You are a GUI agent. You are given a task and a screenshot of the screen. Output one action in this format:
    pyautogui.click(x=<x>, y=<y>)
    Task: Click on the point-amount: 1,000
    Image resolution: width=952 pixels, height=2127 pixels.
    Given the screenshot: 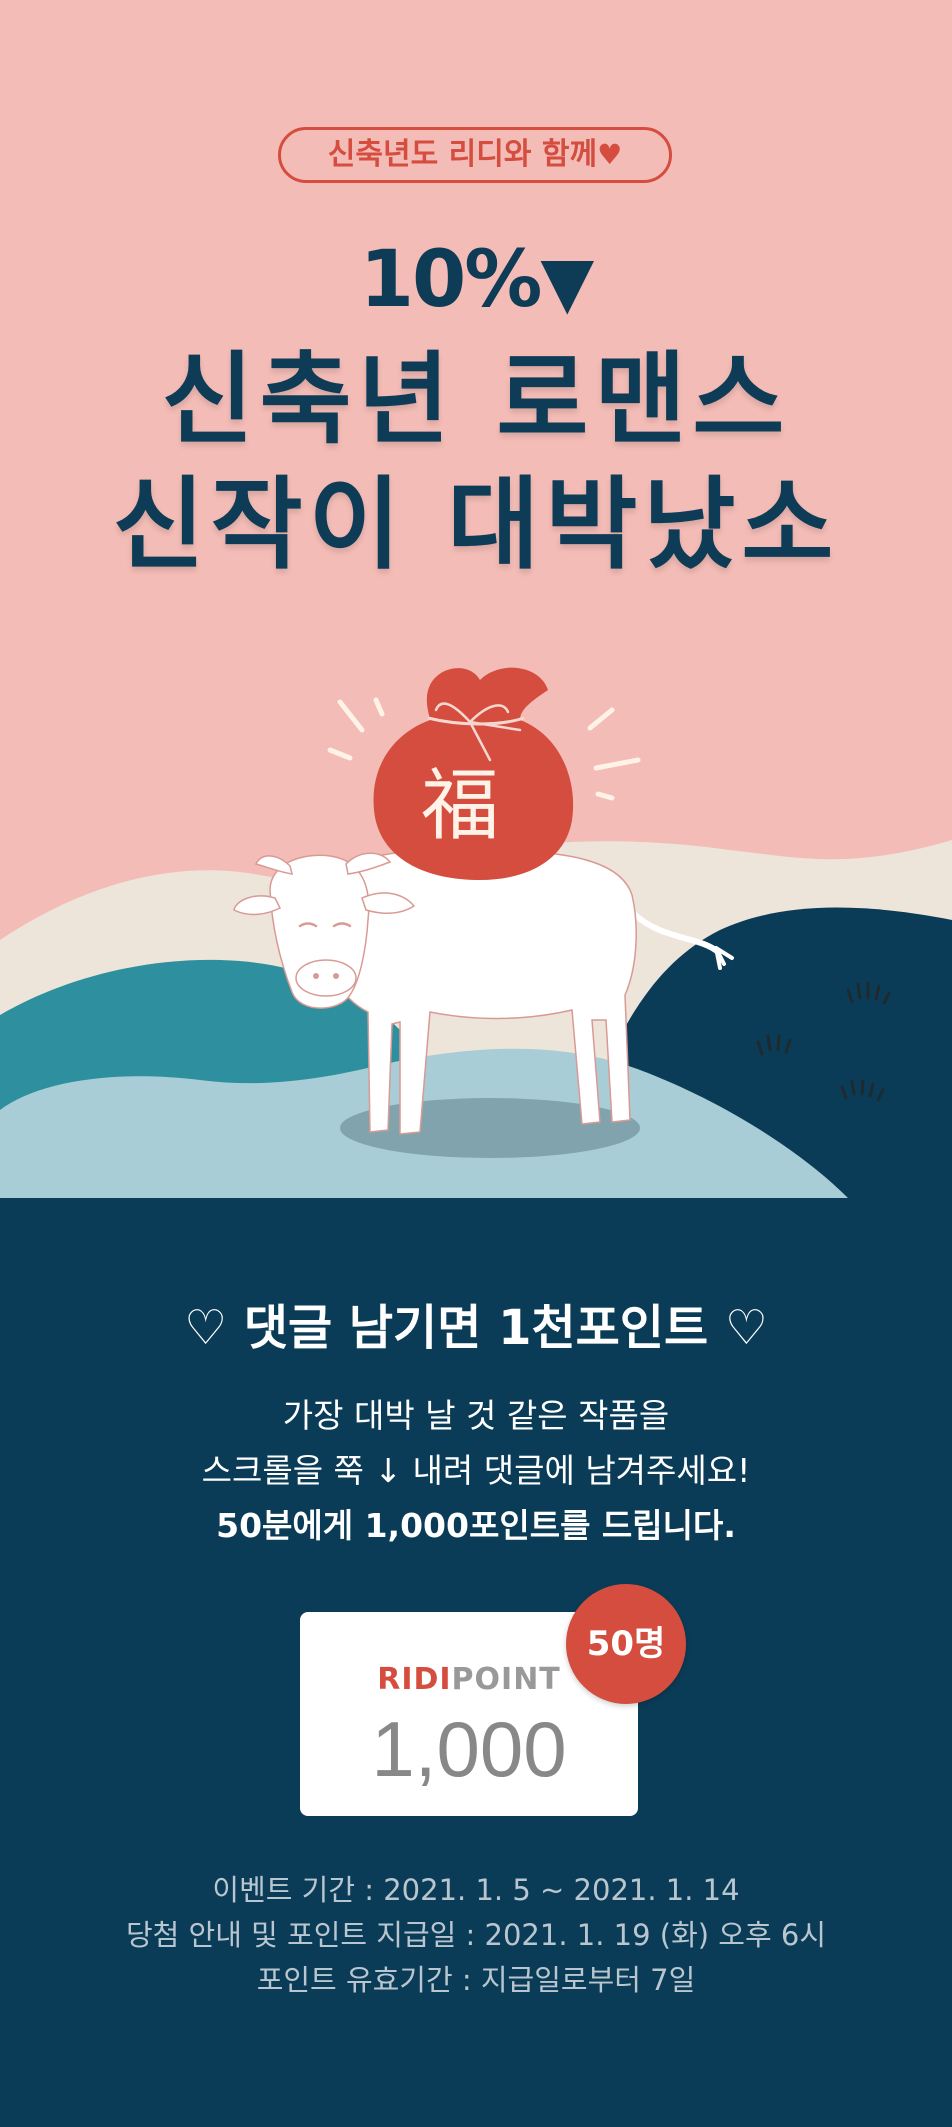 What is the action you would take?
    pyautogui.click(x=469, y=1749)
    